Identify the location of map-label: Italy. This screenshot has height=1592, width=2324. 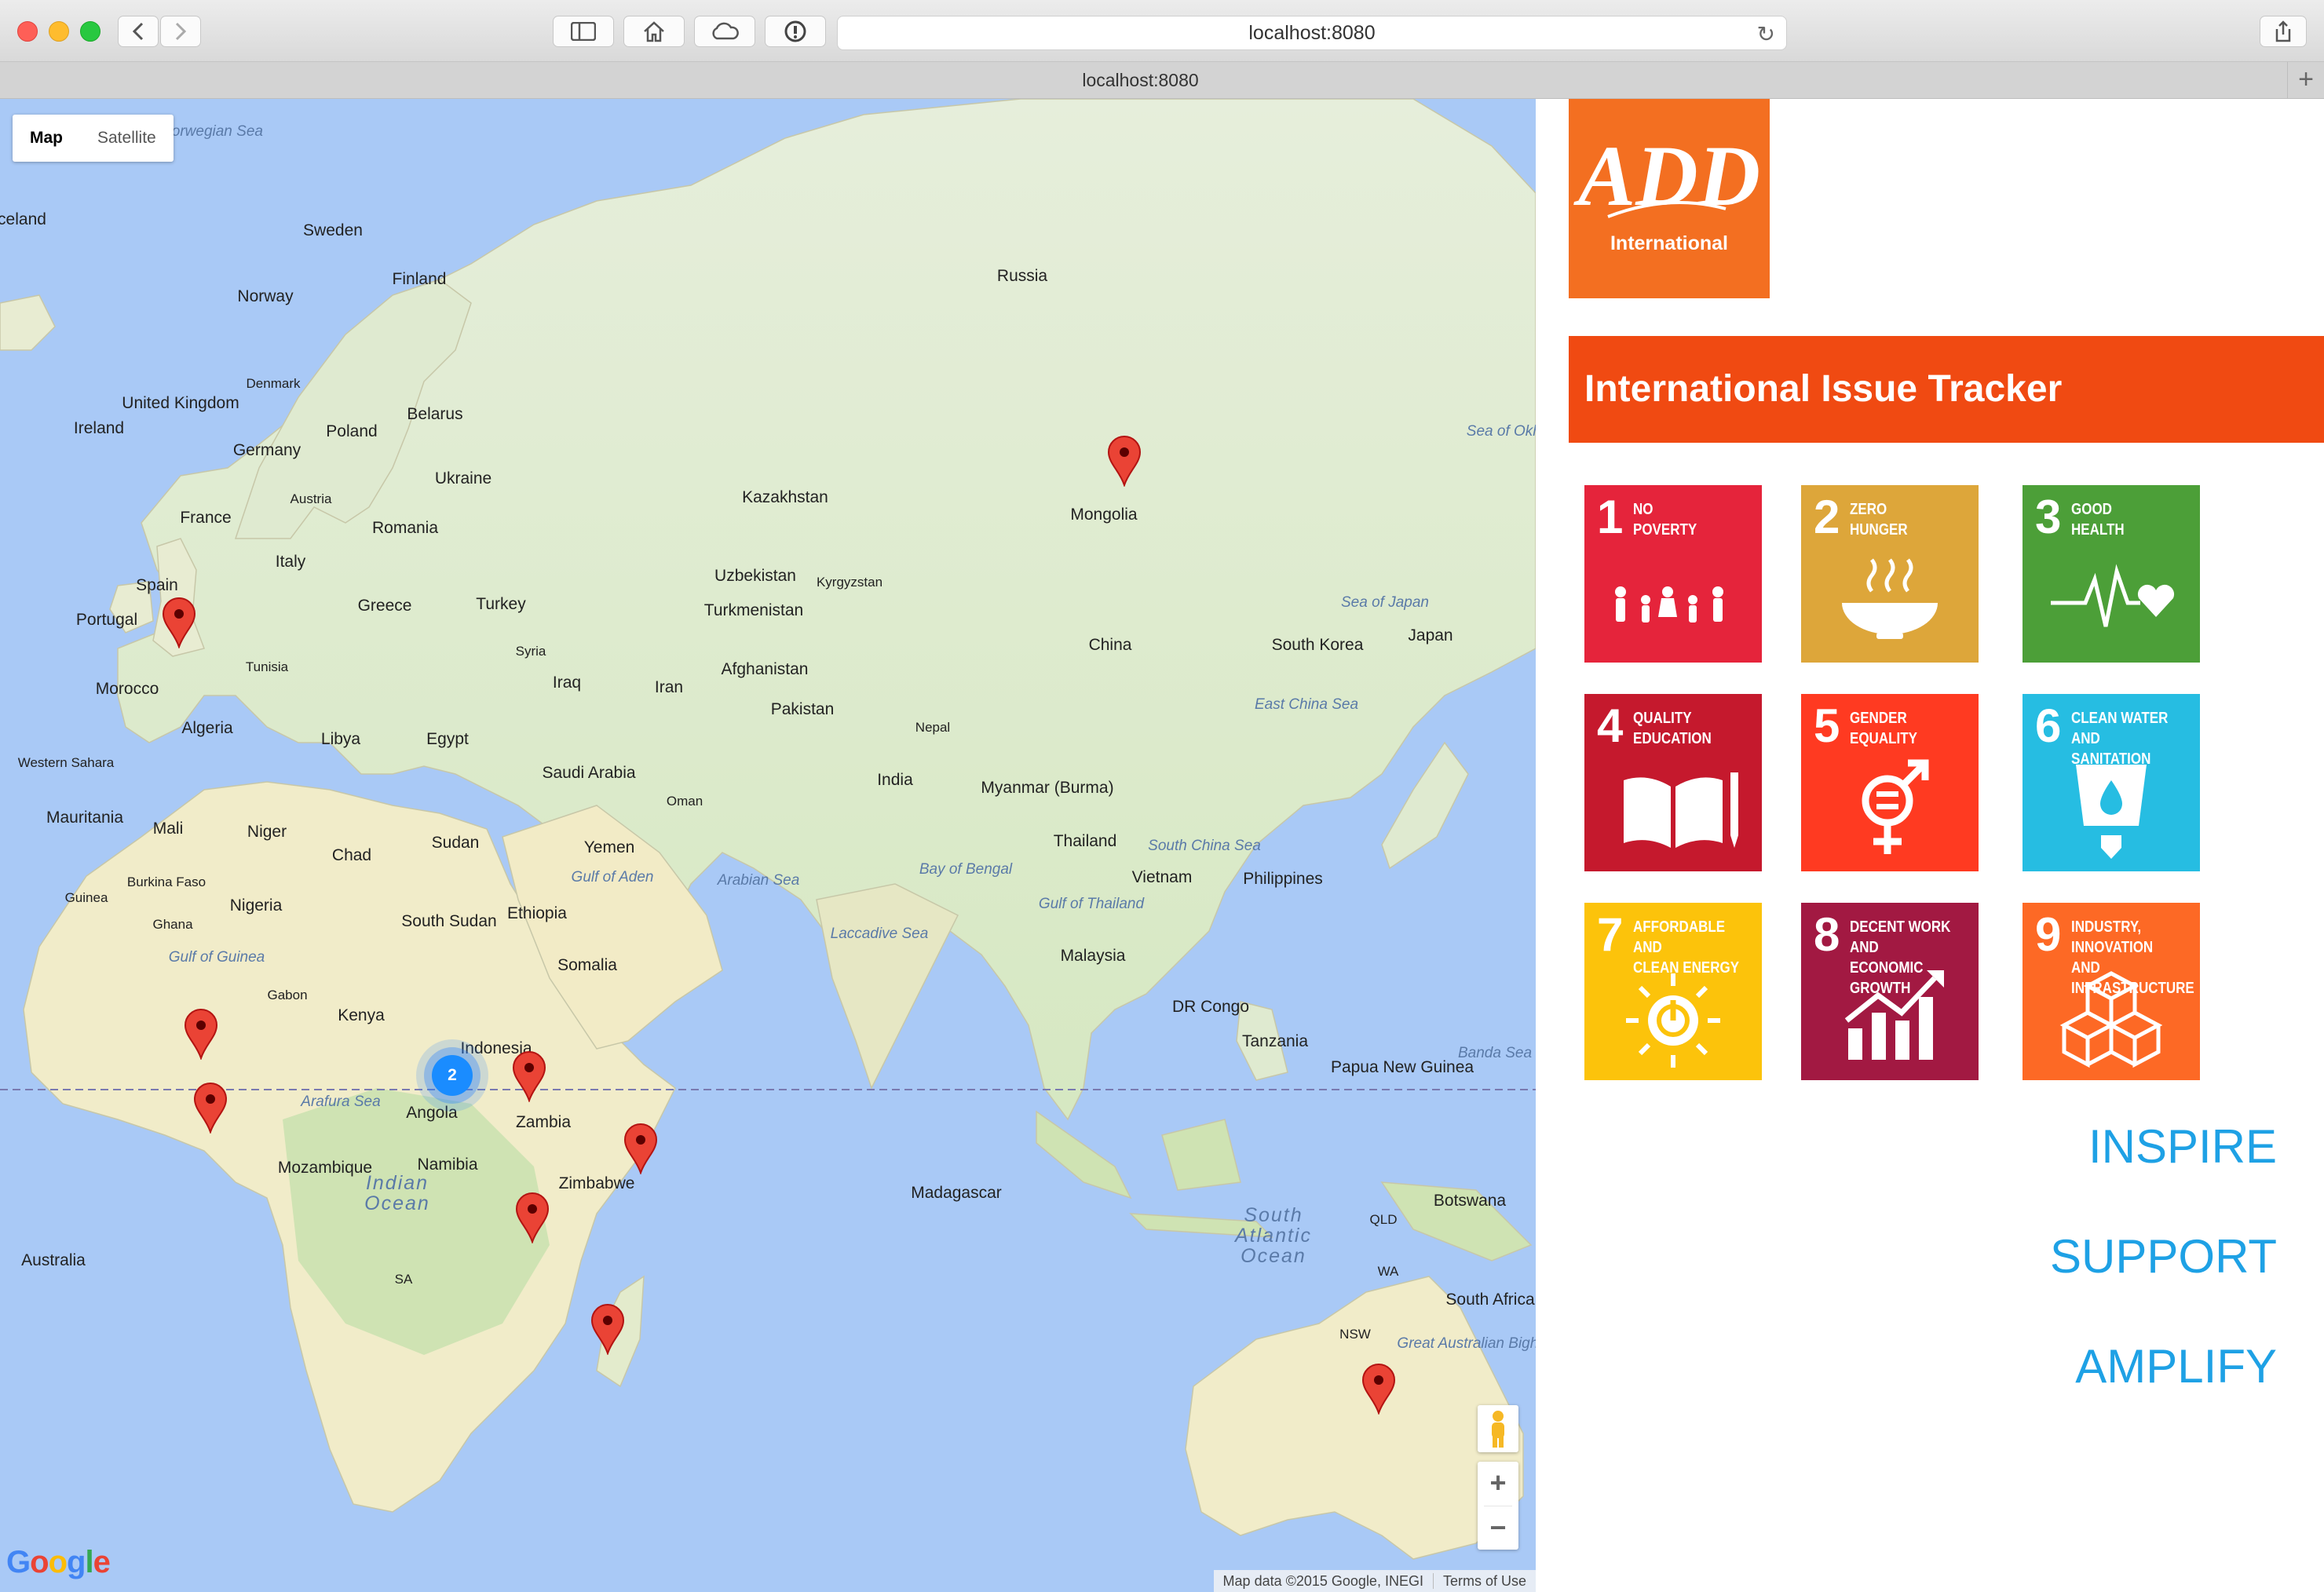
(290, 562).